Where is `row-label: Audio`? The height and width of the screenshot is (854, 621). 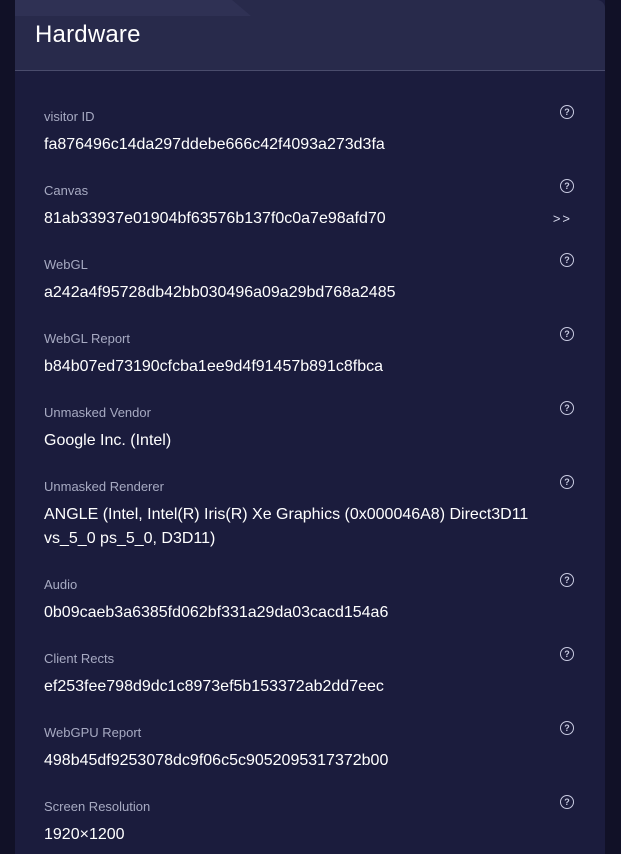 row-label: Audio is located at coordinates (61, 584).